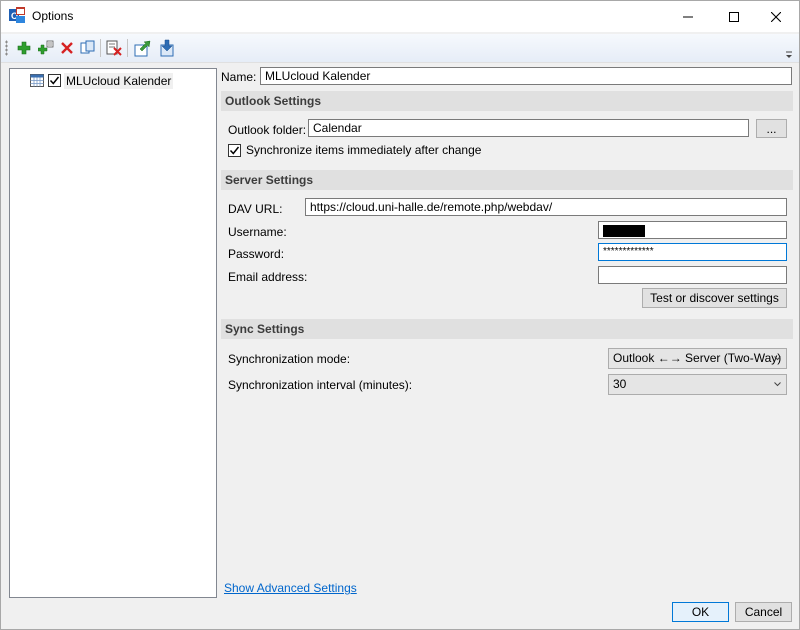 The height and width of the screenshot is (630, 800). I want to click on maximize-icon, so click(734, 16).